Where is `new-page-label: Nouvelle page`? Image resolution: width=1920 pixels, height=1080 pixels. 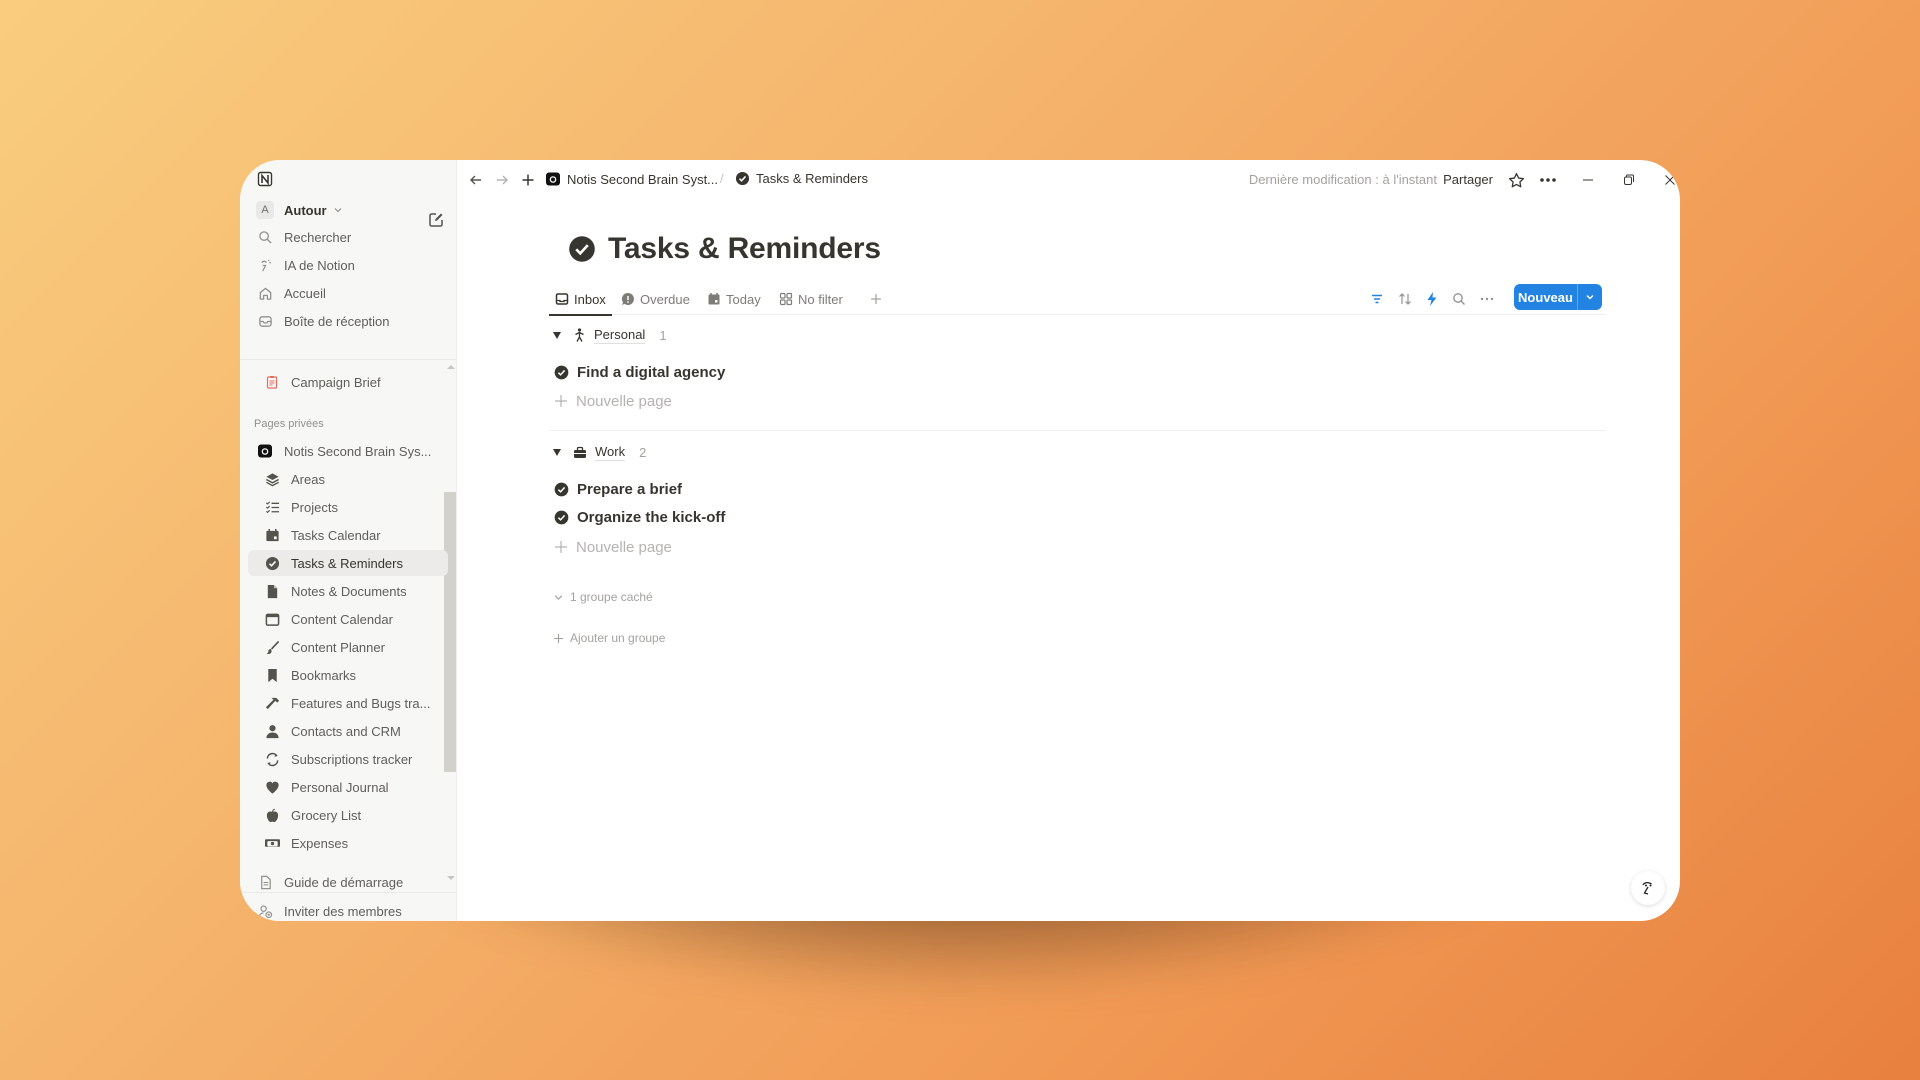 new-page-label: Nouvelle page is located at coordinates (624, 401).